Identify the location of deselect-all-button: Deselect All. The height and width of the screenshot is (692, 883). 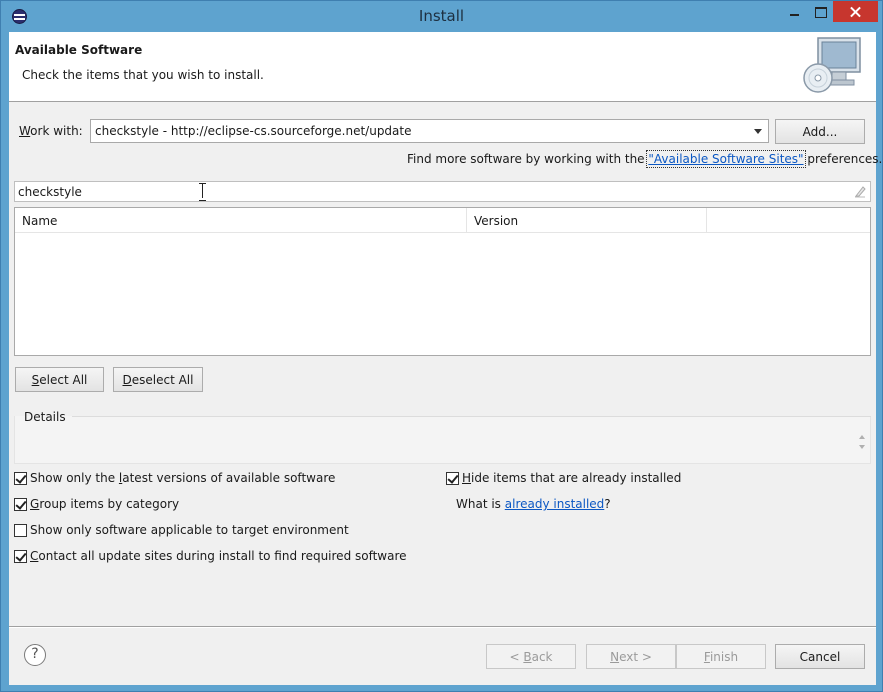
(158, 379).